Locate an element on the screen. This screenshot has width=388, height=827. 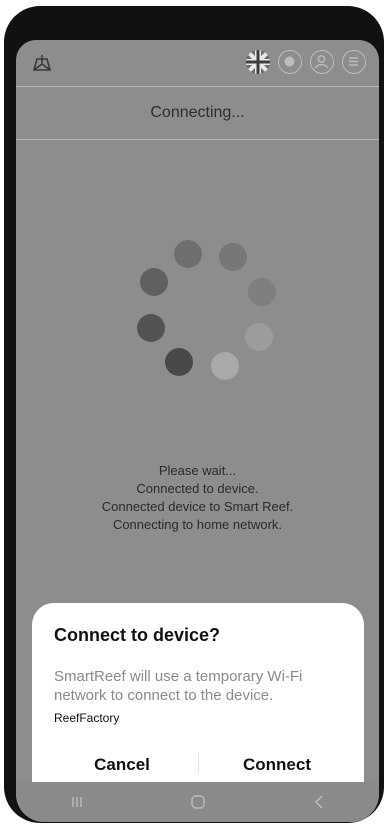
connect-button: Connect is located at coordinates (277, 765).